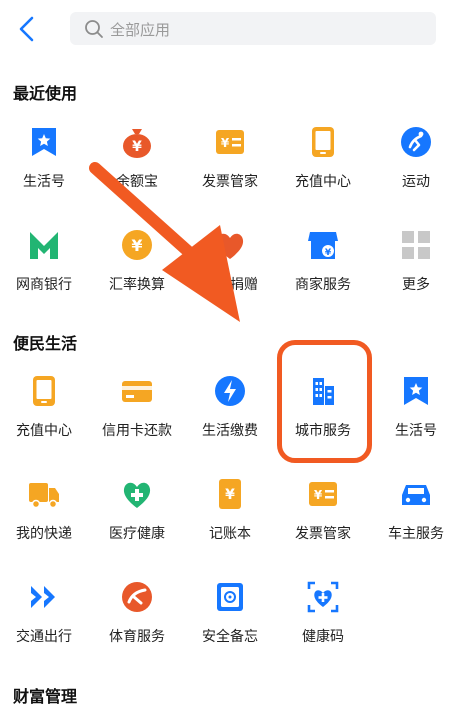 The image size is (465, 723). Describe the element at coordinates (323, 637) in the screenshot. I see `app-label: 健康码` at that location.